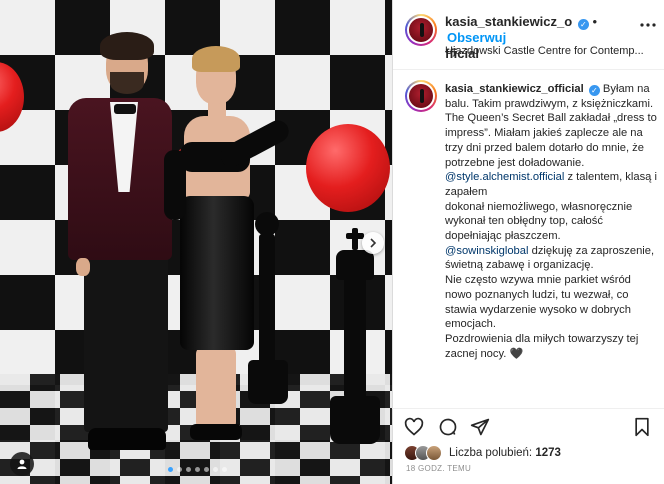 The width and height of the screenshot is (664, 484). Describe the element at coordinates (355, 338) in the screenshot. I see `chess-king-body` at that location.